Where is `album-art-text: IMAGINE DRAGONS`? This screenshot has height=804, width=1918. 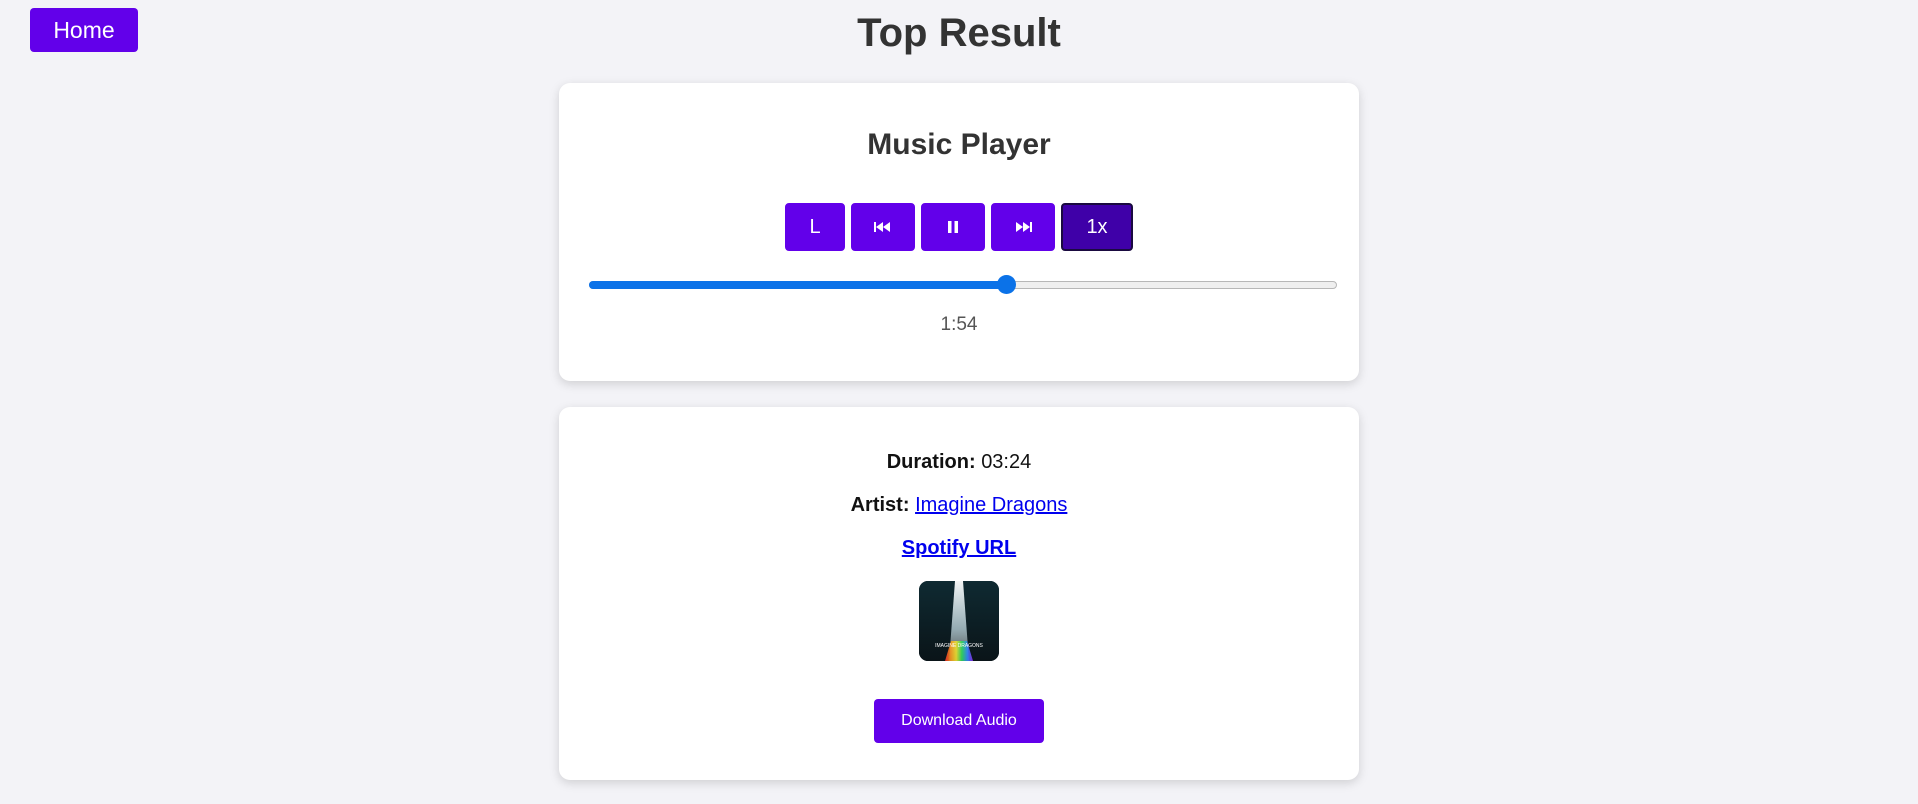 album-art-text: IMAGINE DRAGONS is located at coordinates (959, 646).